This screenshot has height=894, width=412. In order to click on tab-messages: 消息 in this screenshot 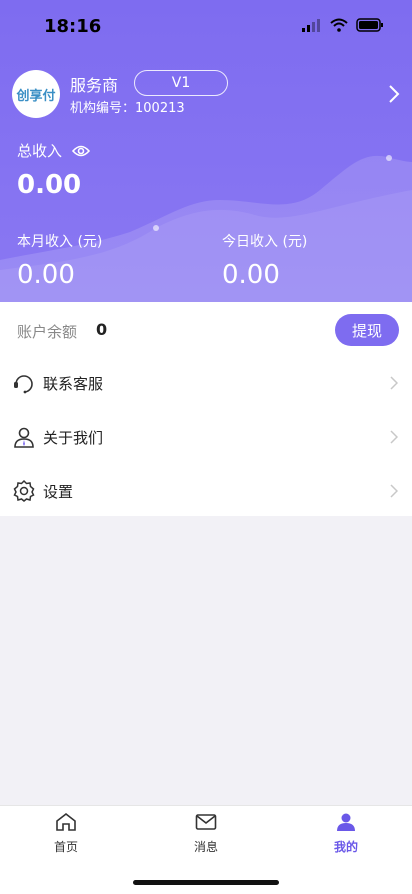, I will do `click(206, 834)`.